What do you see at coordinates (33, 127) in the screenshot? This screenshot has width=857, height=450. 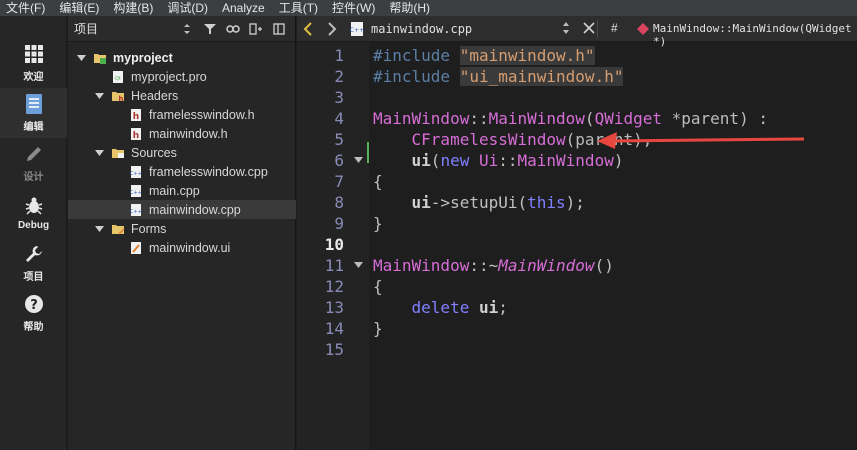 I see `mode-label: 编辑` at bounding box center [33, 127].